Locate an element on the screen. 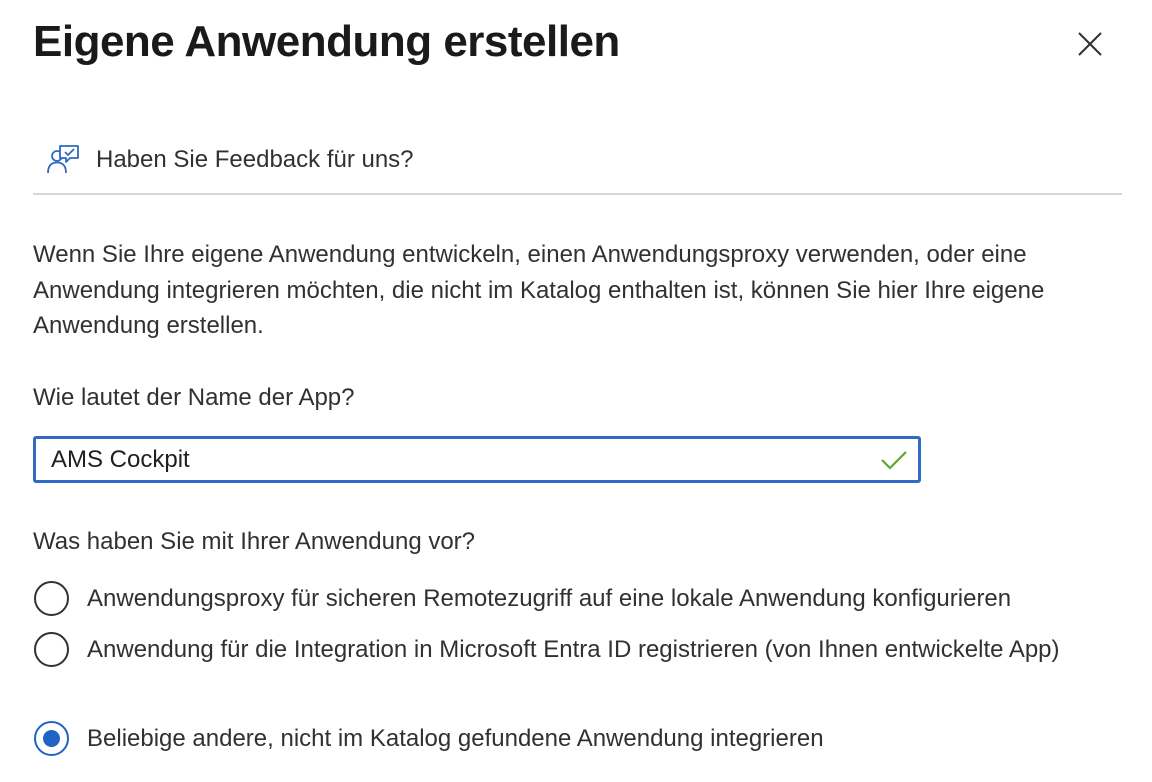 The height and width of the screenshot is (782, 1152). feedback-person-icon is located at coordinates (63, 160).